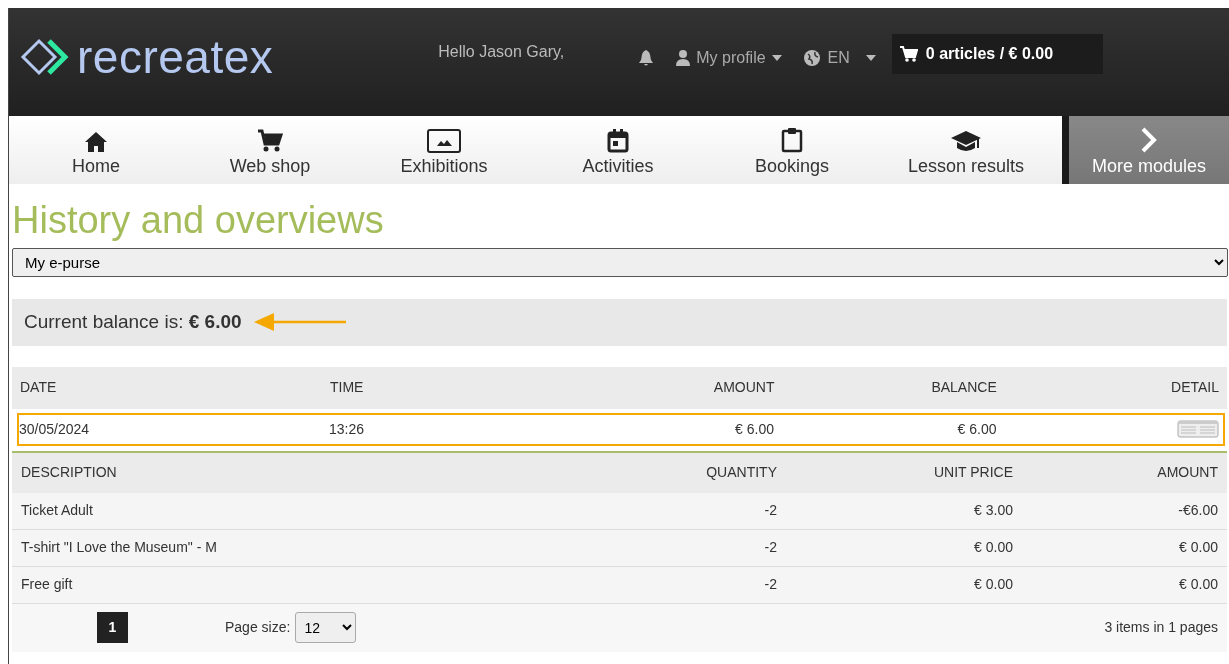 This screenshot has height=664, width=1229. Describe the element at coordinates (838, 58) in the screenshot. I see `language-selector: EN` at that location.